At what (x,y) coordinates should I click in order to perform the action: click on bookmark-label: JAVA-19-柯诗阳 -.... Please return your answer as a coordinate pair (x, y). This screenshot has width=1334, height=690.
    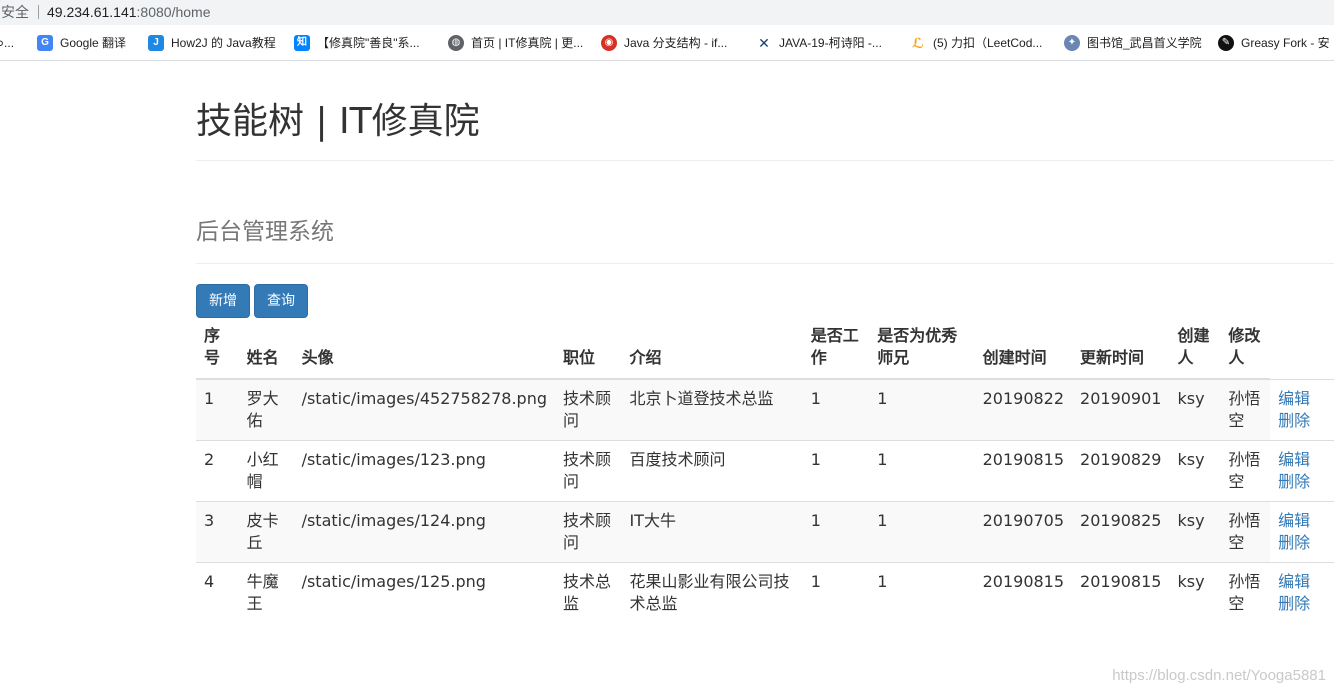
    Looking at the image, I should click on (830, 43).